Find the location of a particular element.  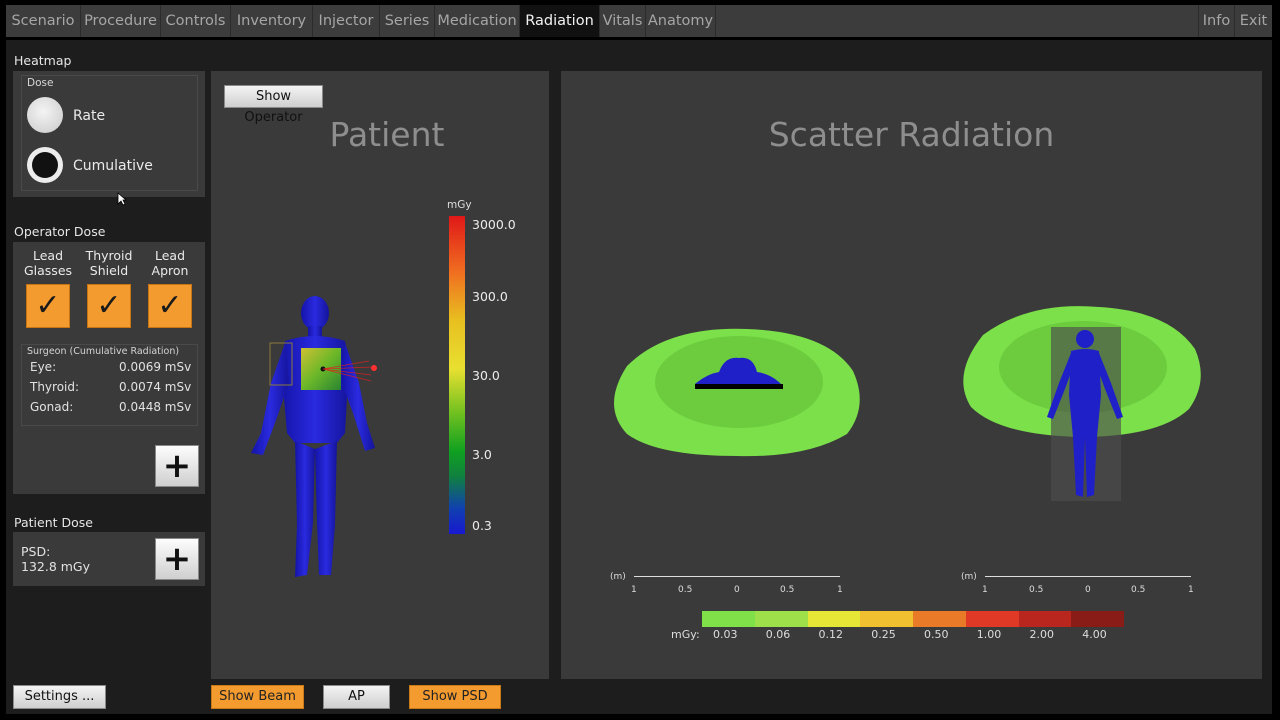

gonad-label: Gonad: is located at coordinates (52, 407).